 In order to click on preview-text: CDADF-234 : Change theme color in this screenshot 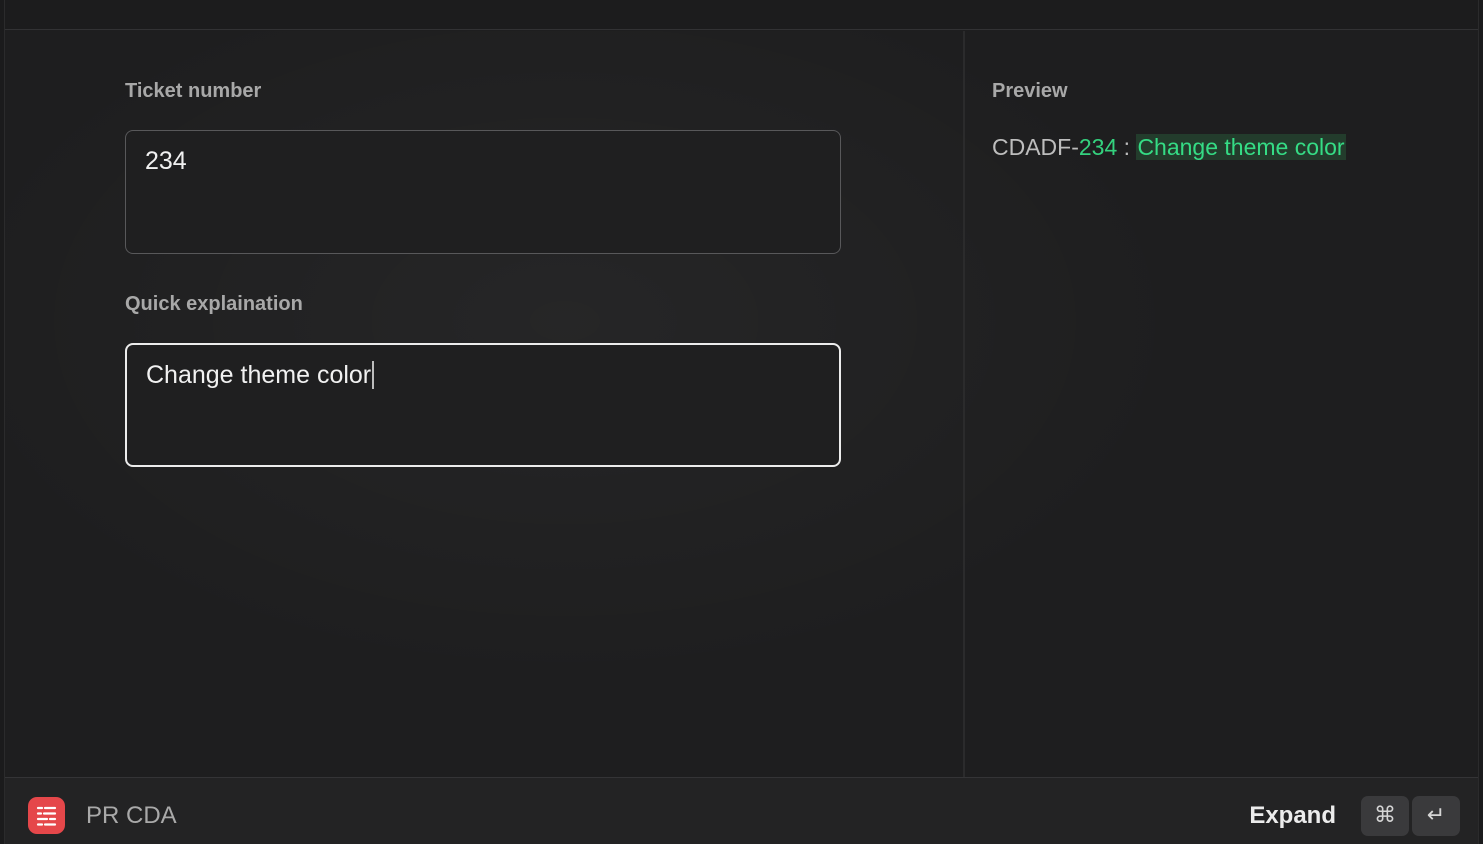, I will do `click(1169, 147)`.